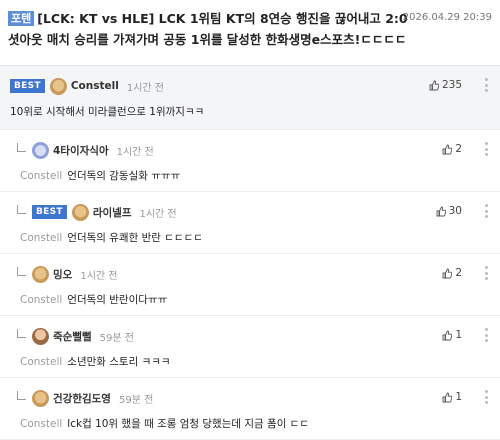  I want to click on comment-meta: BEST 라이넬프 1시간 전, so click(104, 212).